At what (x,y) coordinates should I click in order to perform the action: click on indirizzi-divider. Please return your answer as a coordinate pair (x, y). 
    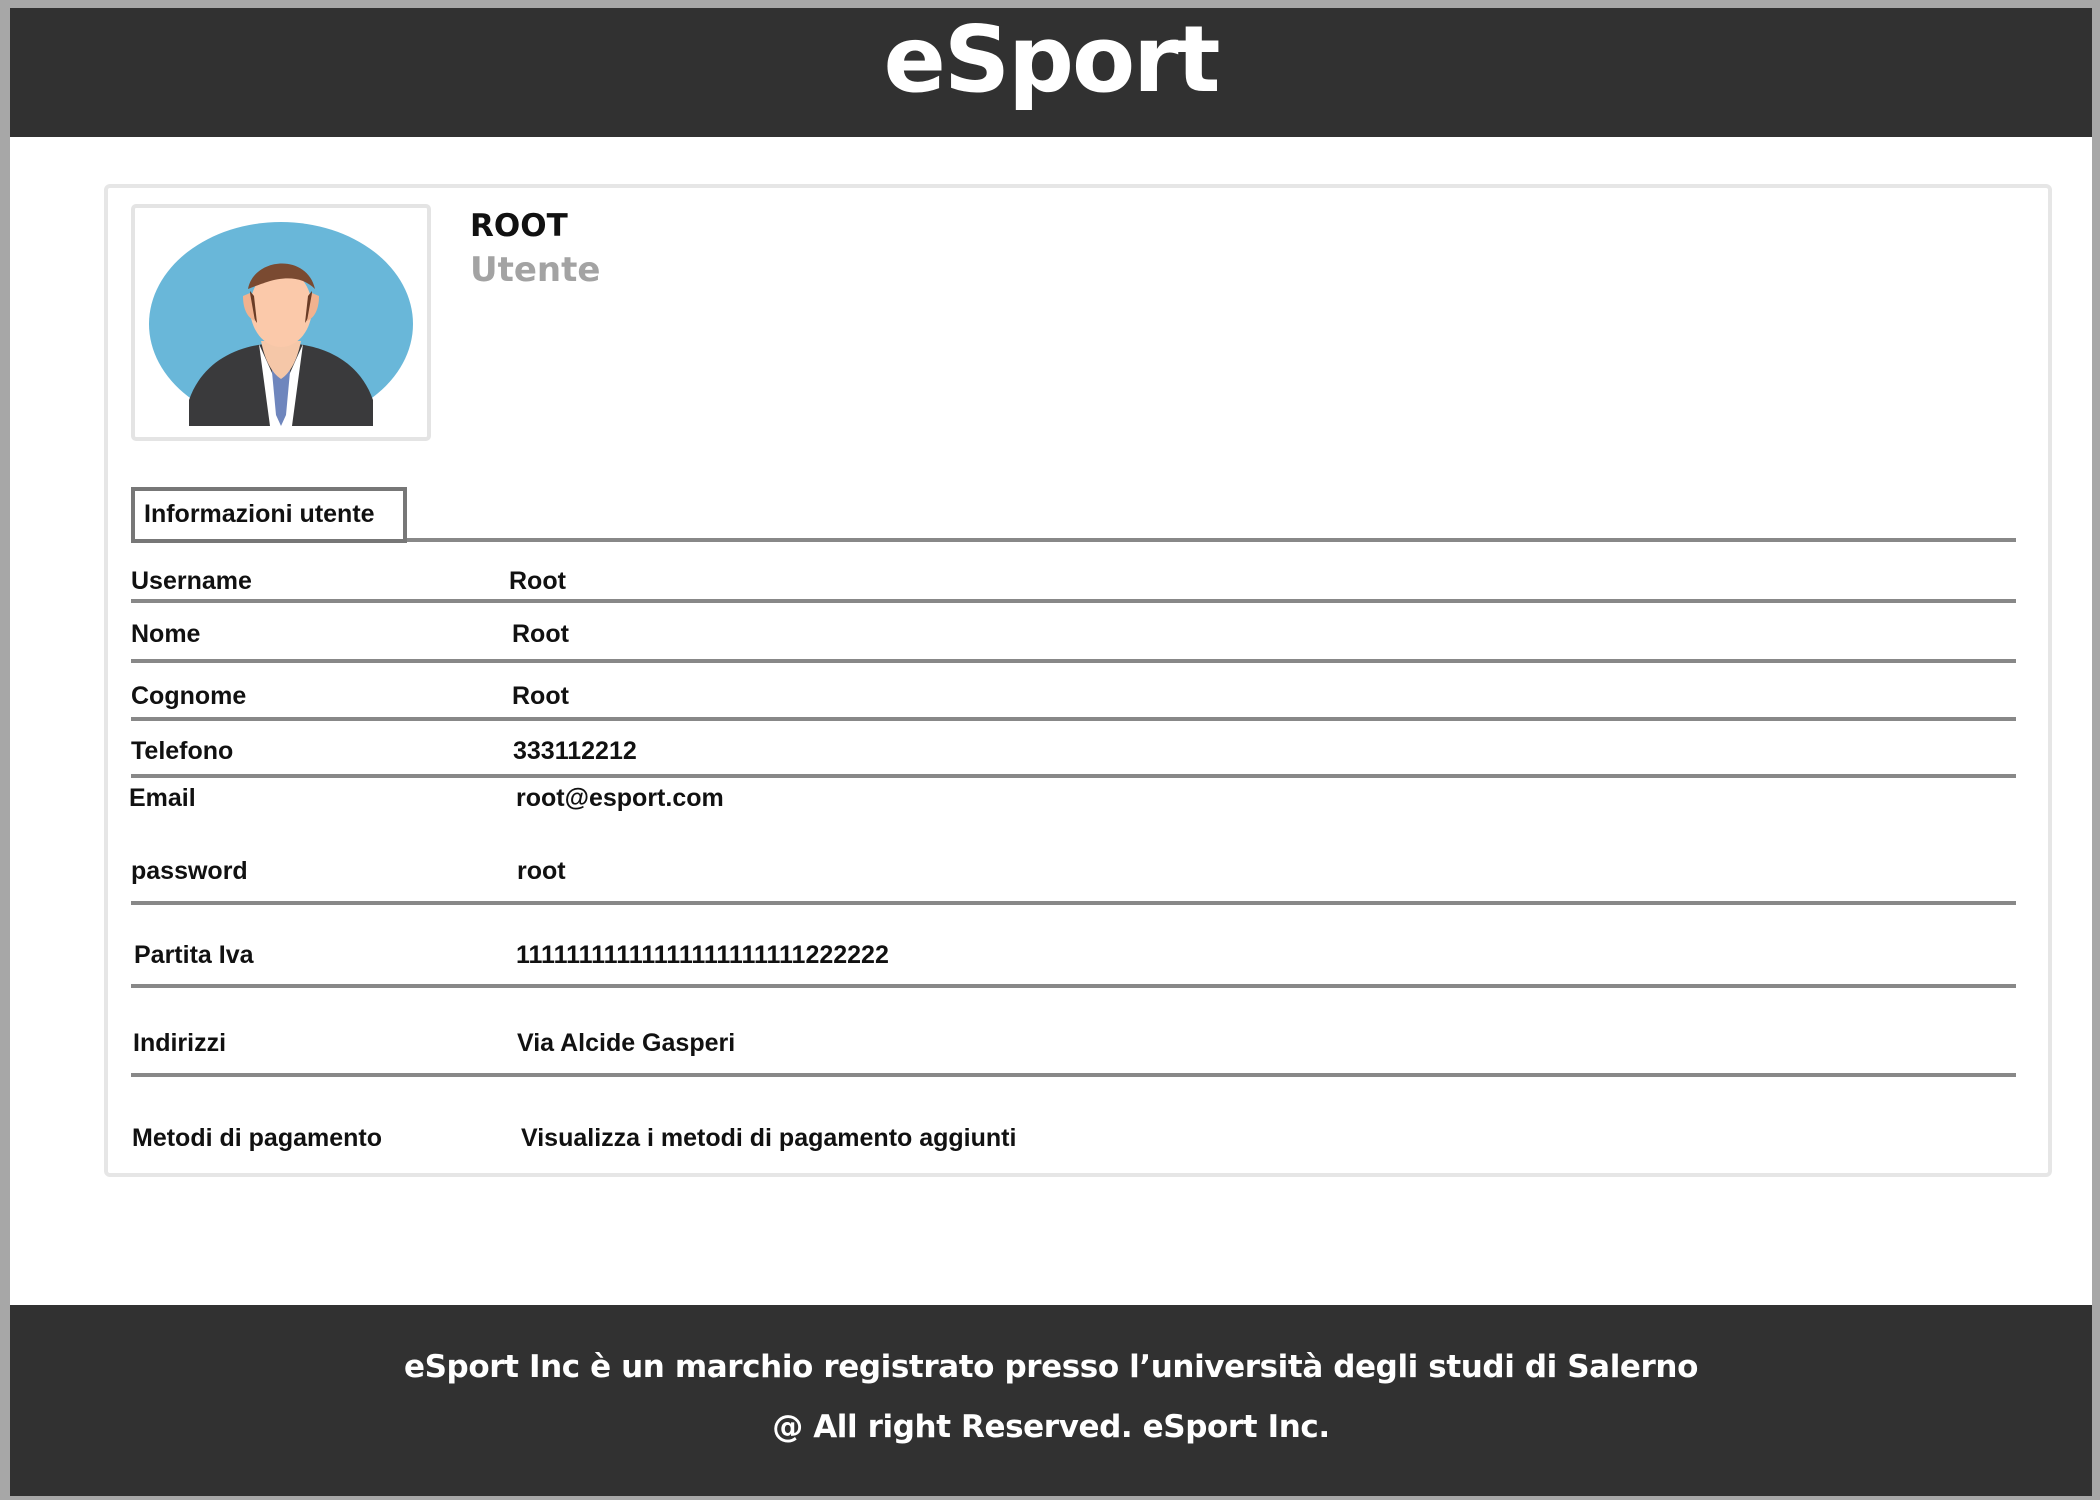
    Looking at the image, I should click on (1073, 1075).